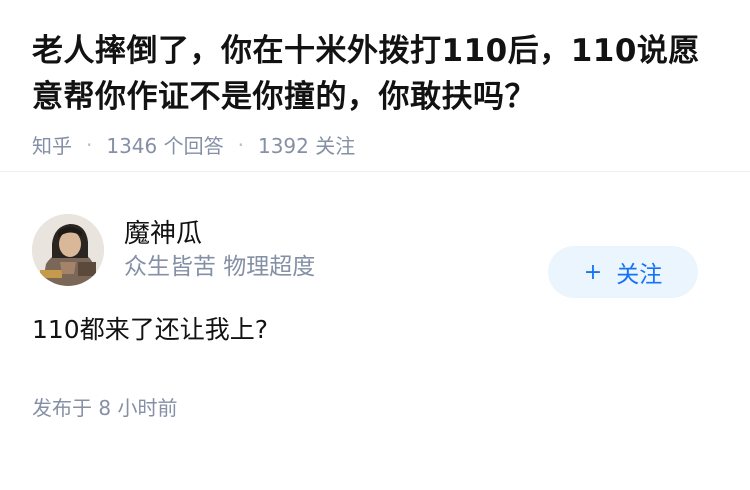  What do you see at coordinates (639, 275) in the screenshot?
I see `follow-button-label: 关注` at bounding box center [639, 275].